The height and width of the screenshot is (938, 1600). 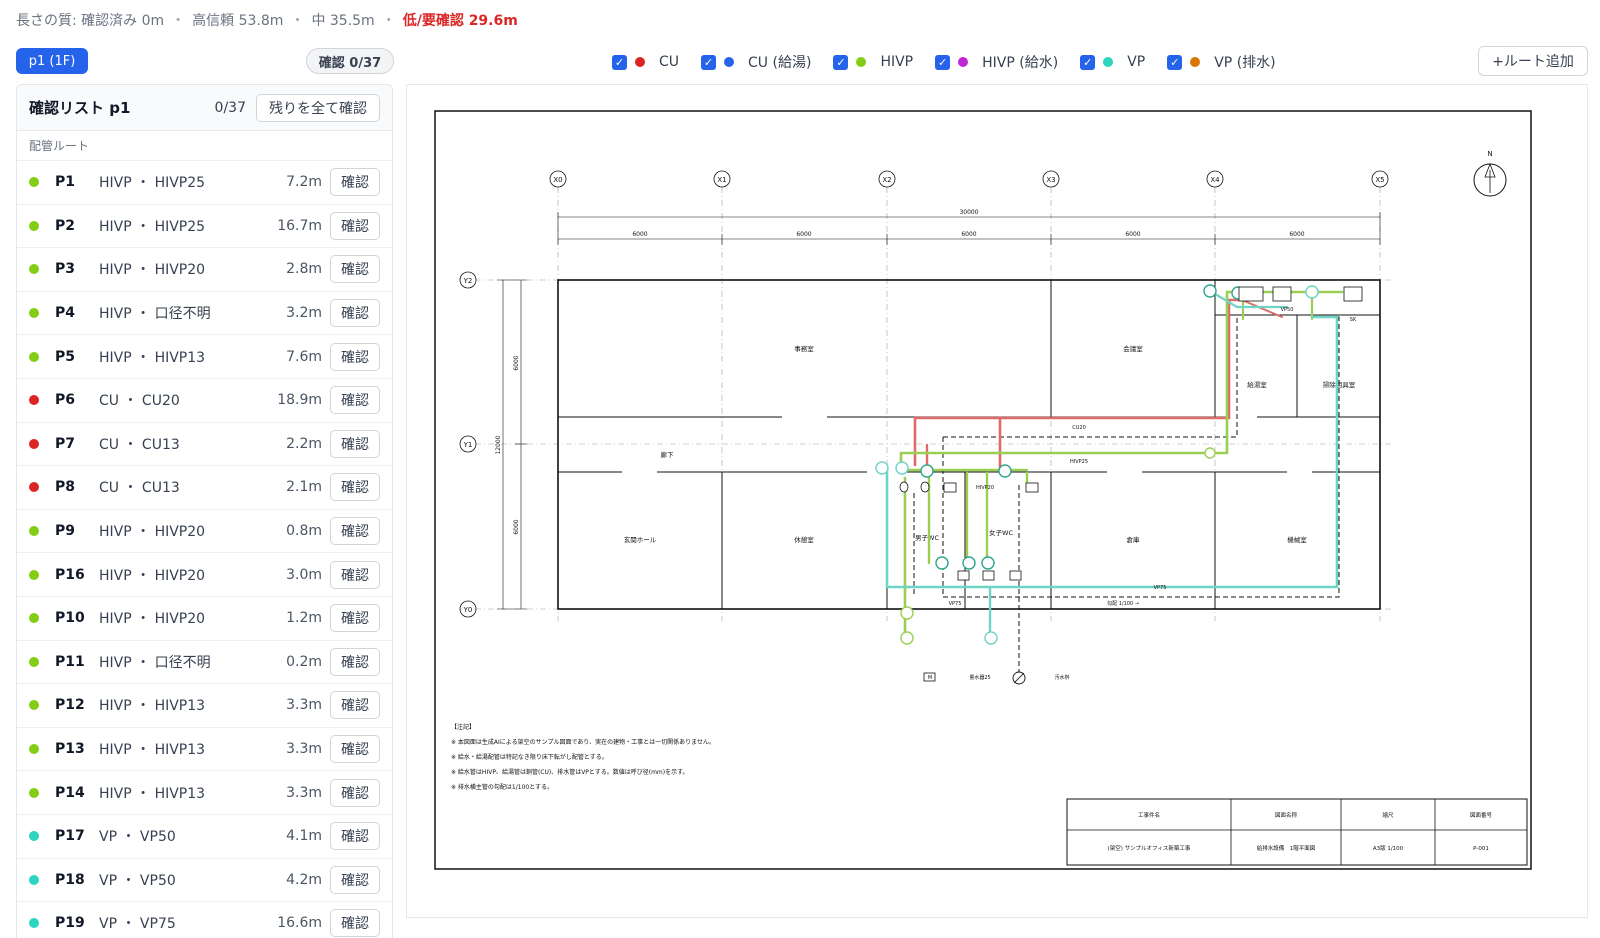 I want to click on grid-label: X0, so click(x=557, y=180).